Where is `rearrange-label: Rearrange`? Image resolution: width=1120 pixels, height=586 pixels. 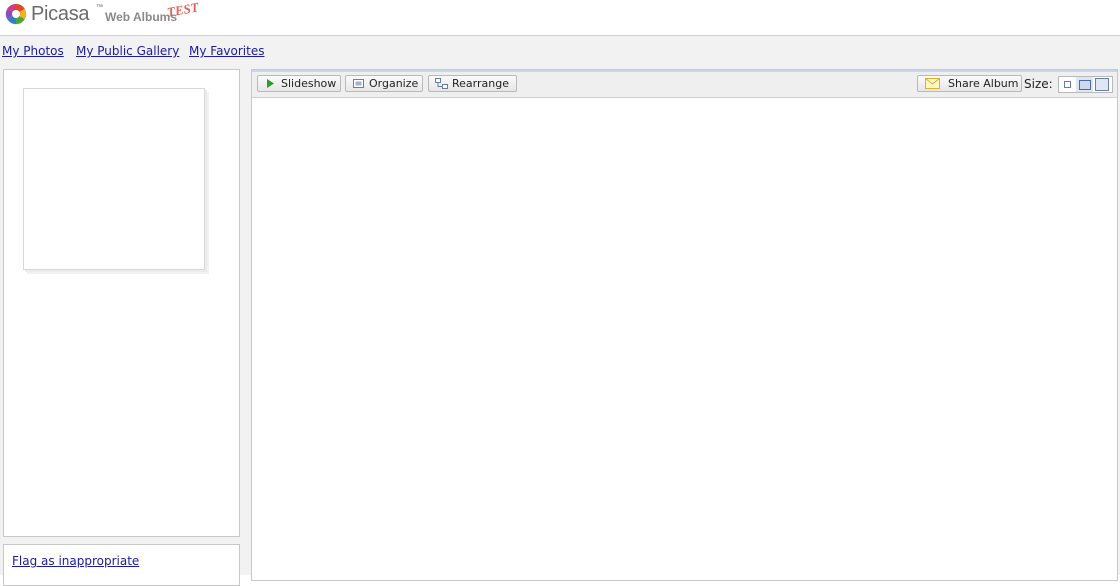
rearrange-label: Rearrange is located at coordinates (480, 83).